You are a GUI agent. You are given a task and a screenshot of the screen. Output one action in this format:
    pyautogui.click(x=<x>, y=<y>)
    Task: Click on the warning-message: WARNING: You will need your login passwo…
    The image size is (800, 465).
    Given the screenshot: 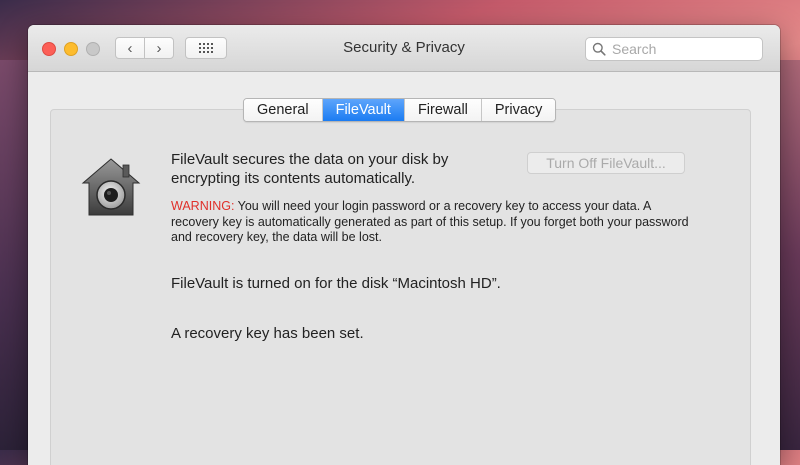 What is the action you would take?
    pyautogui.click(x=431, y=222)
    